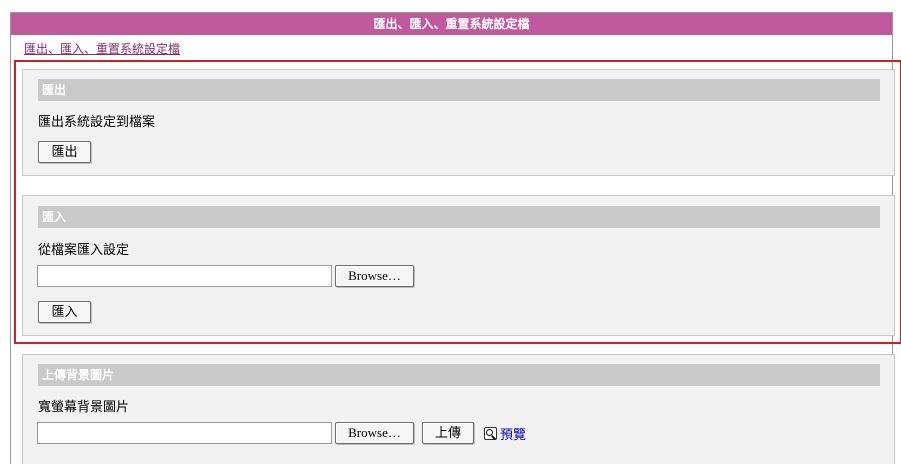 This screenshot has height=464, width=901. I want to click on magnifier-icon, so click(490, 433).